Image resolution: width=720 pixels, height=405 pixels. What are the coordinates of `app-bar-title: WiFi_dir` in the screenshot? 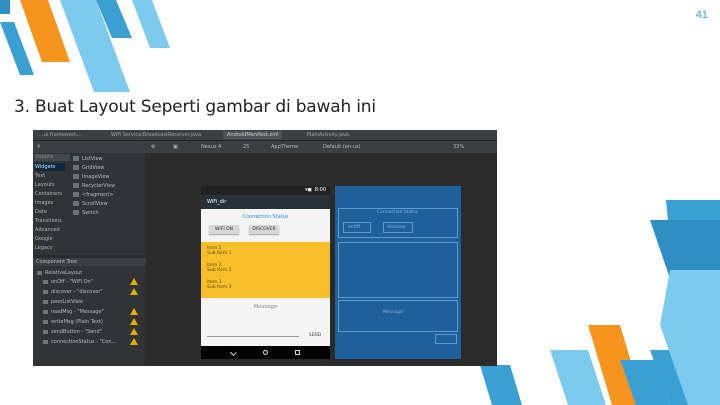 It's located at (265, 202).